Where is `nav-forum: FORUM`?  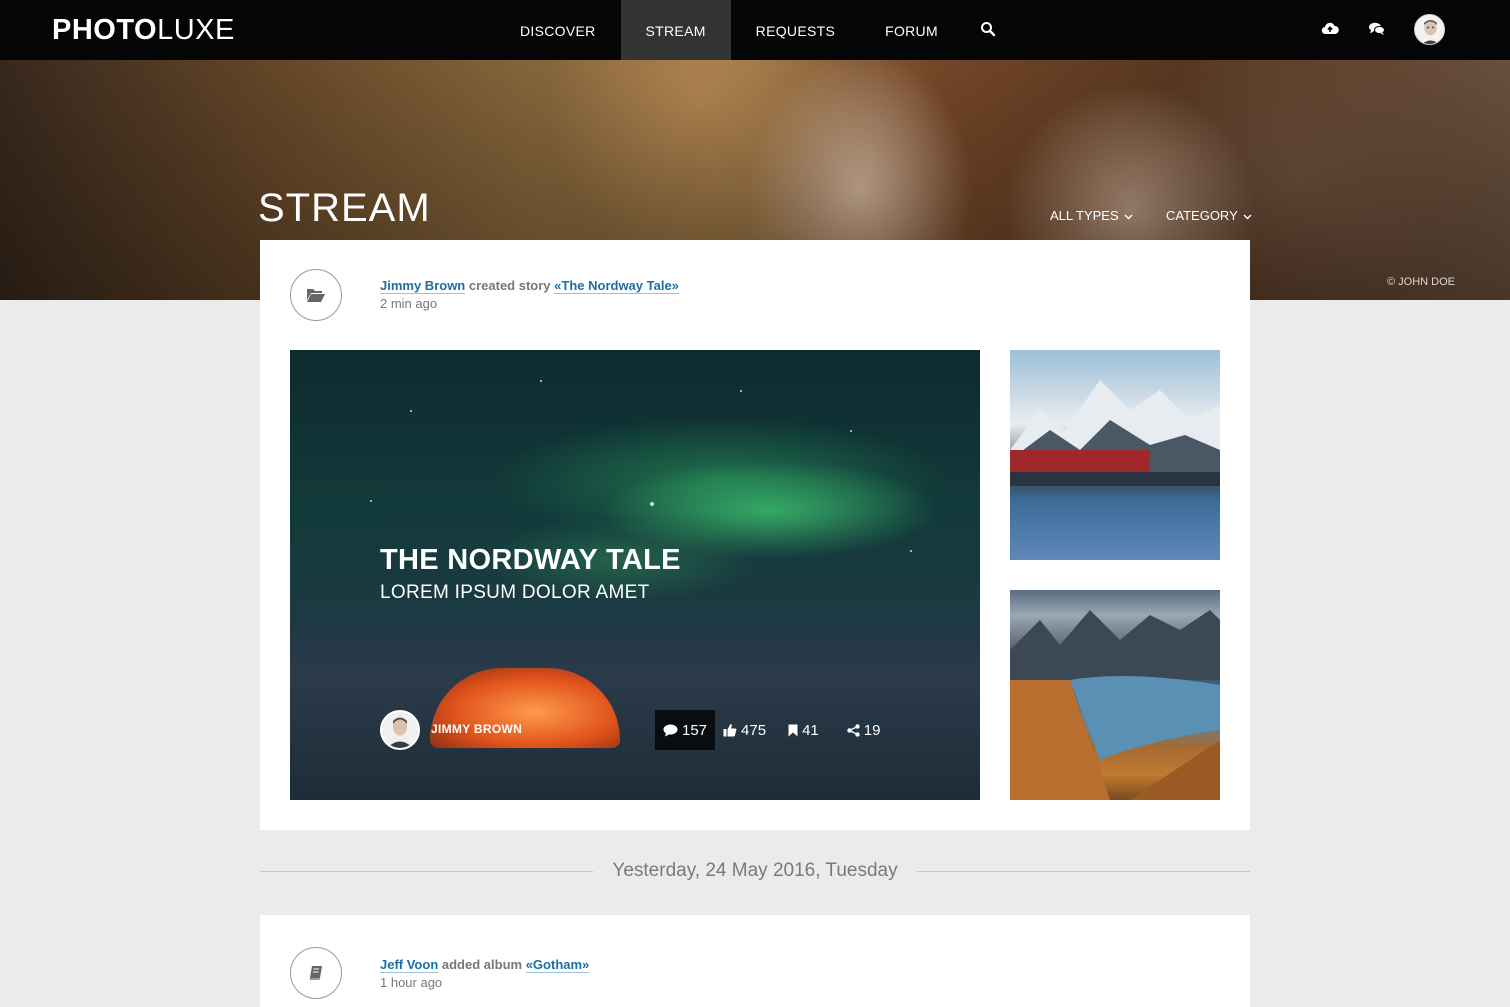
nav-forum: FORUM is located at coordinates (911, 30).